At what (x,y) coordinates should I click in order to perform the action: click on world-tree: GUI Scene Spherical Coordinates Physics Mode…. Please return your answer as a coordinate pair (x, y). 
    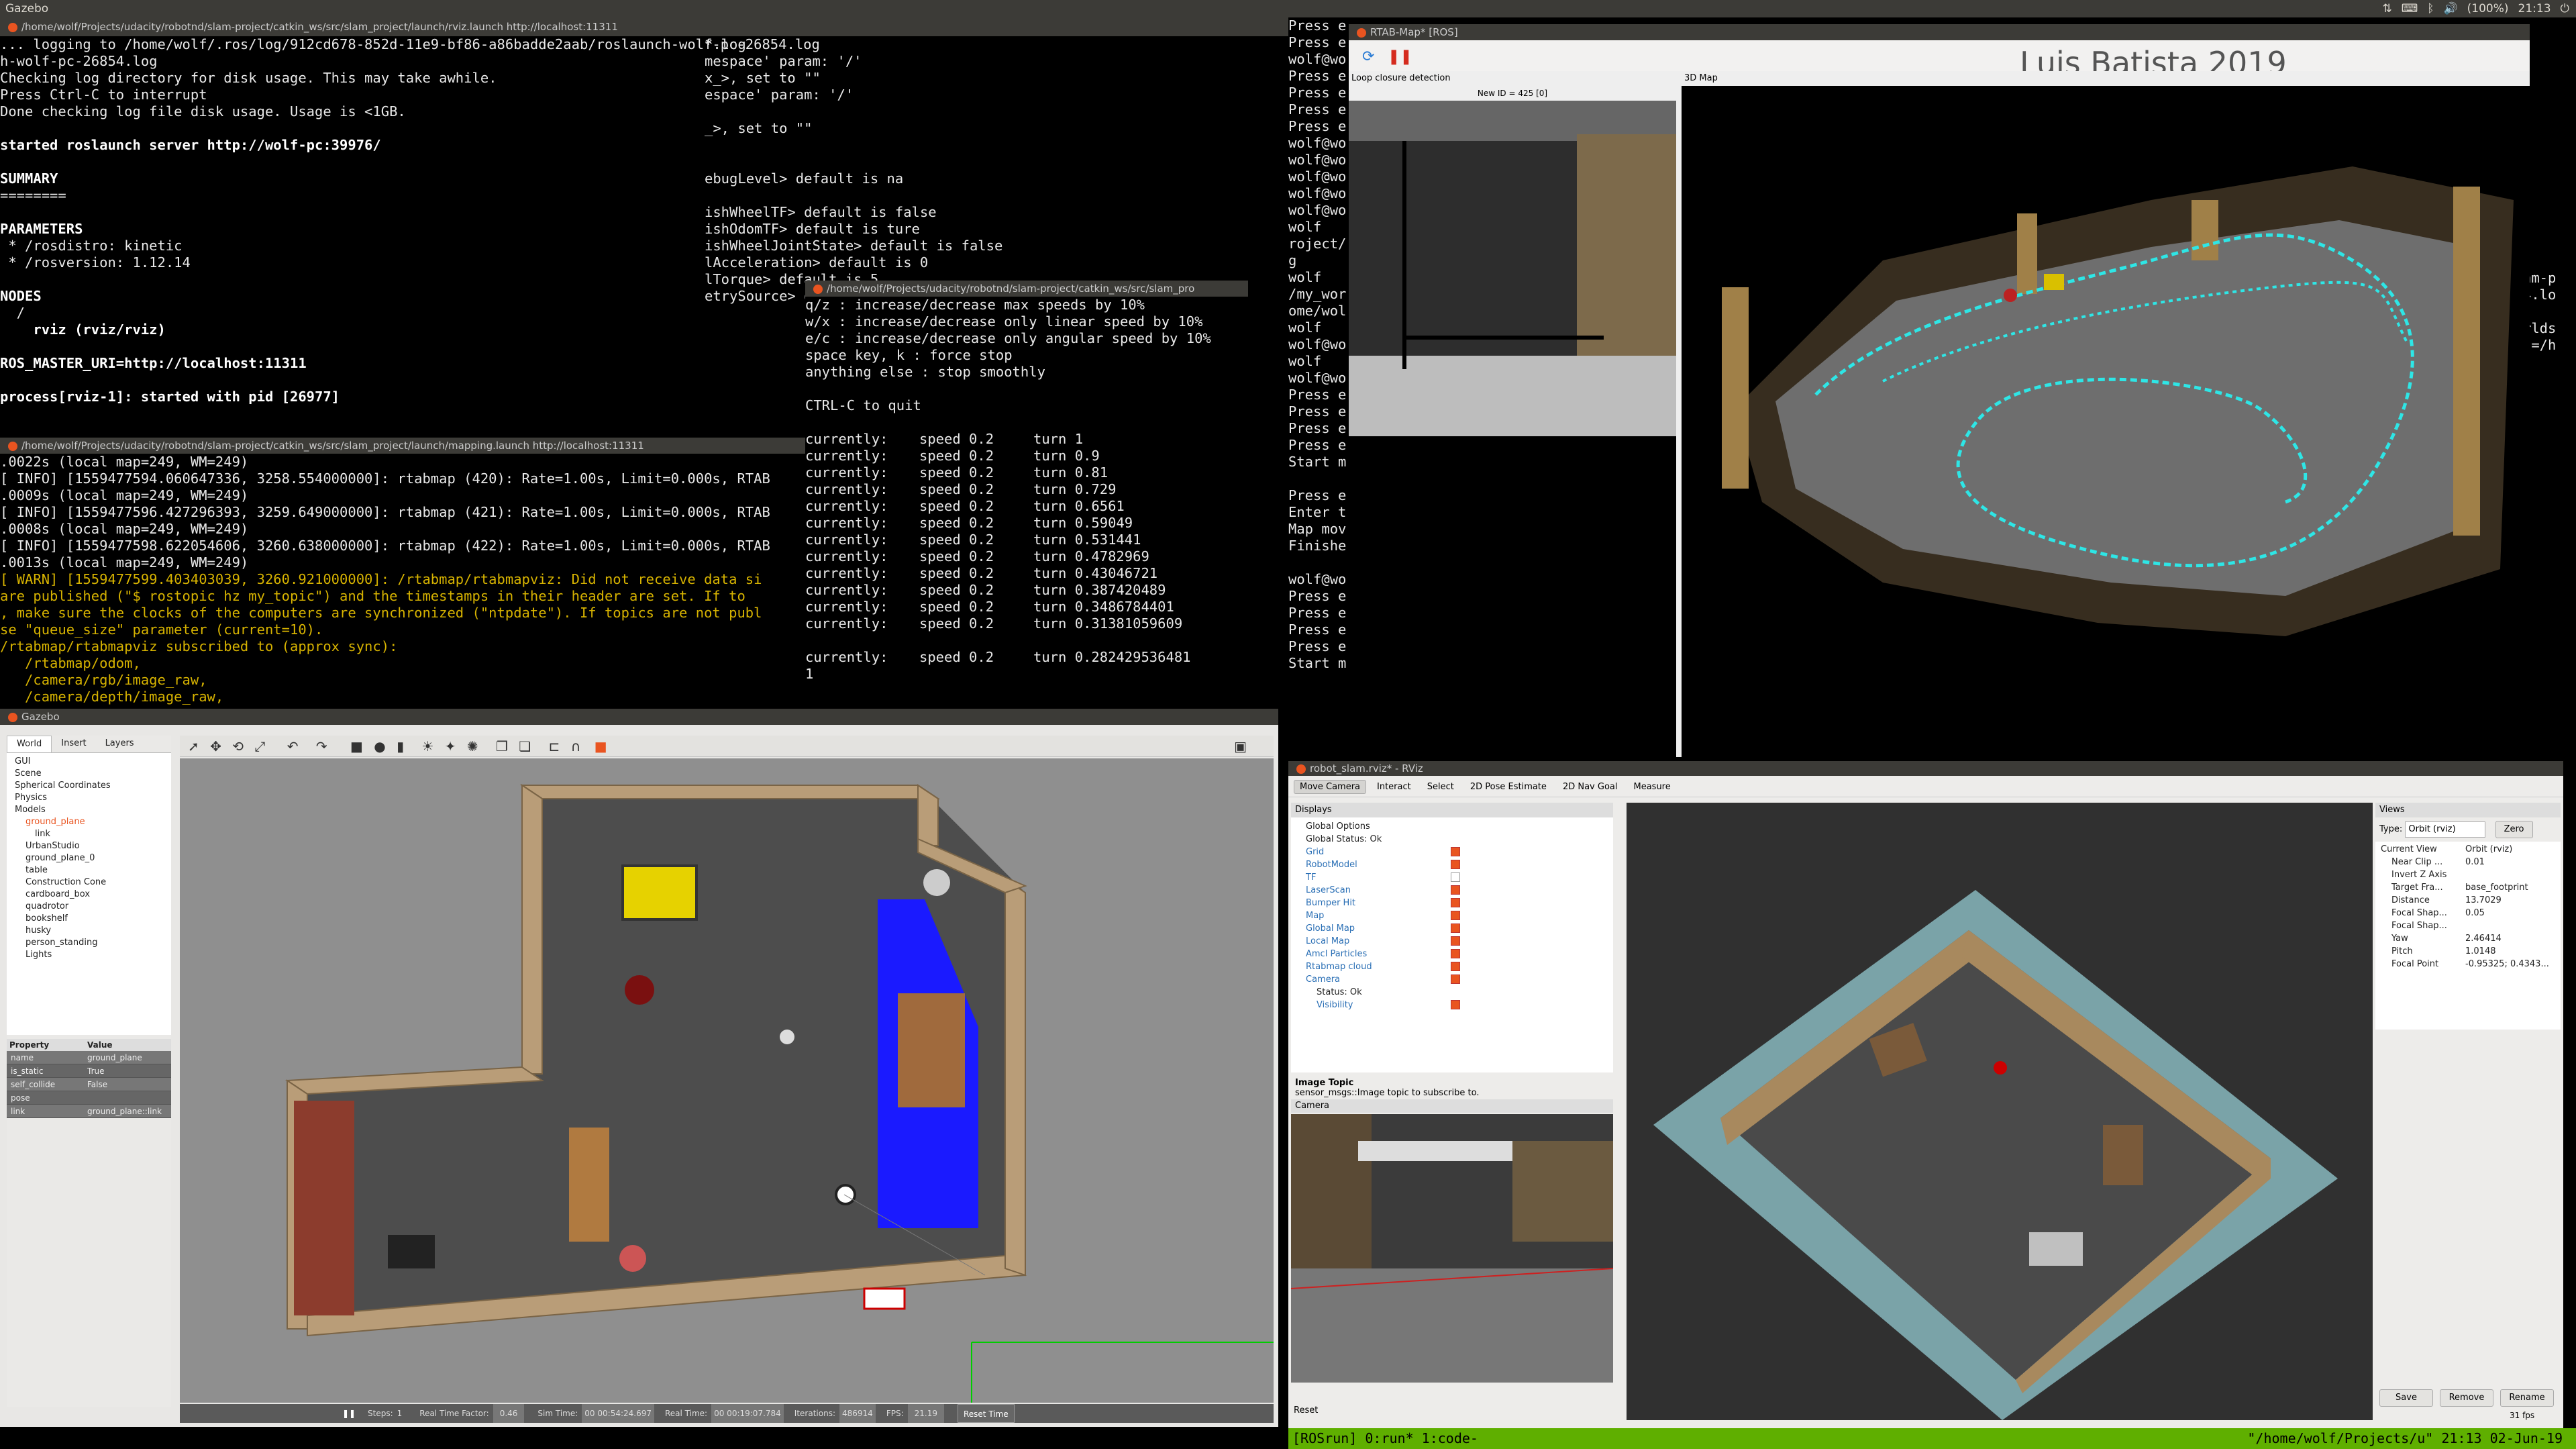
    Looking at the image, I should click on (89, 894).